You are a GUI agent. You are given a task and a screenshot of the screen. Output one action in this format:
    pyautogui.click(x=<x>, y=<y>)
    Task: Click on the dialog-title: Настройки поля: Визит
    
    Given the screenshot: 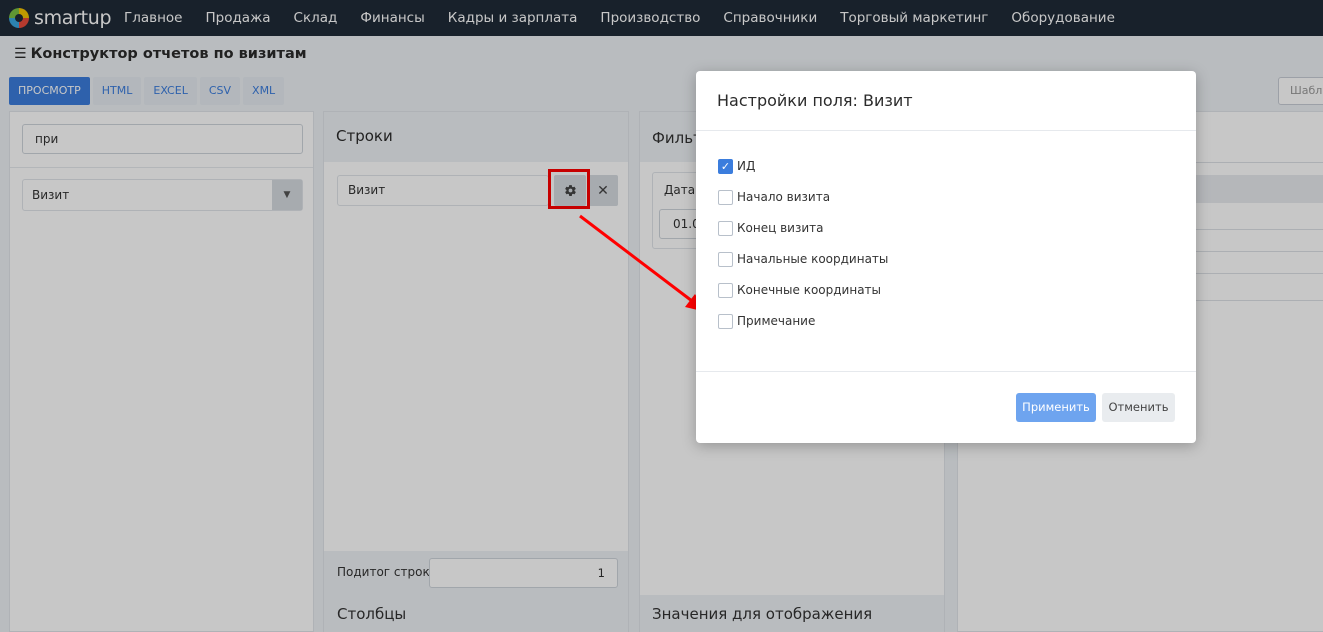 What is the action you would take?
    pyautogui.click(x=815, y=100)
    